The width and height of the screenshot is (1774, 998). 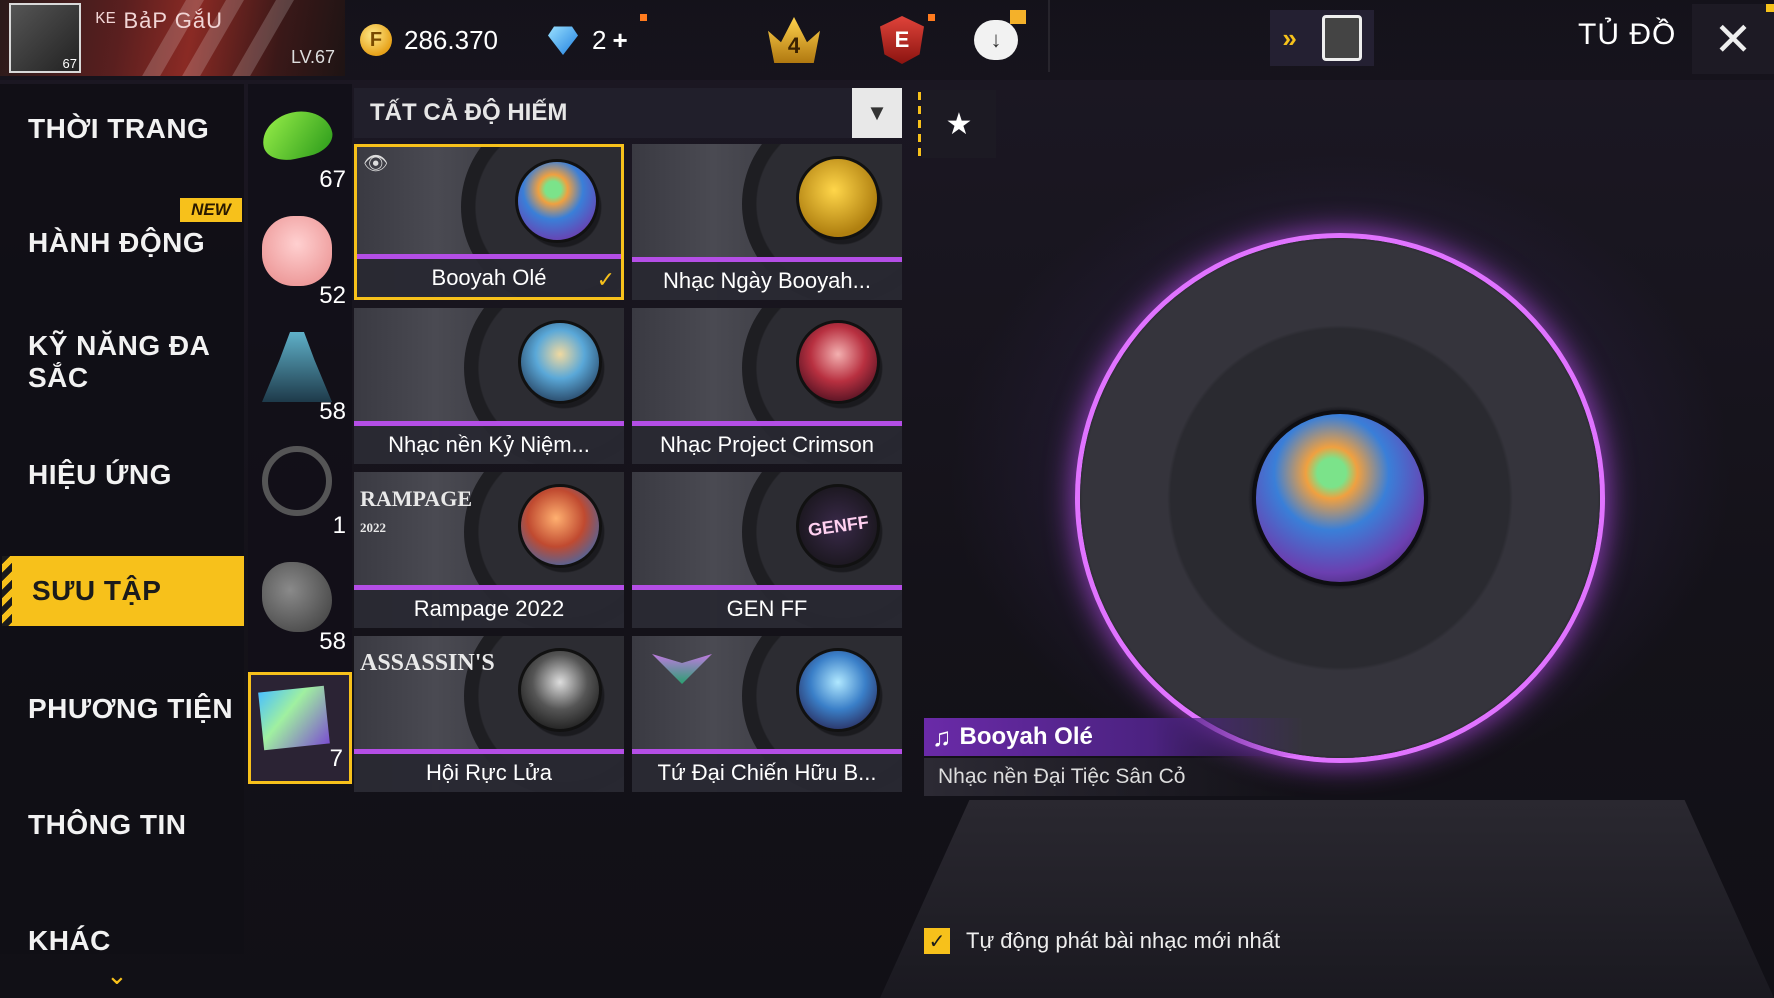 I want to click on crown-icon: 4, so click(x=794, y=40).